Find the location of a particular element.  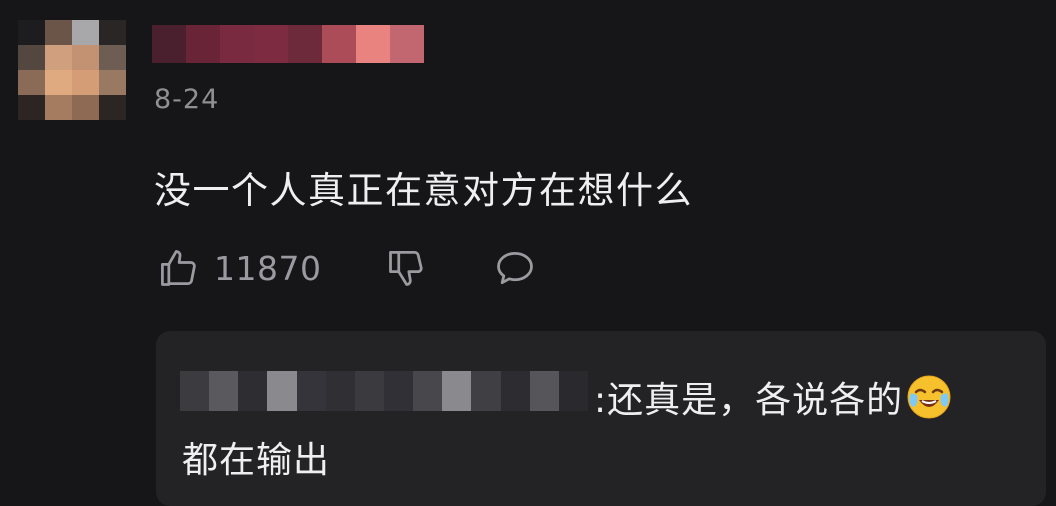

crying-laughing-emoji-icon is located at coordinates (929, 397).